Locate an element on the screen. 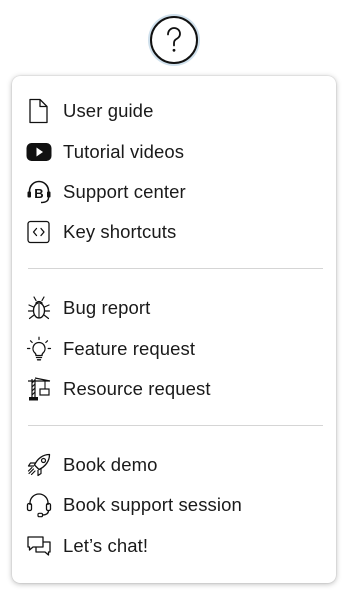  code-brackets-icon is located at coordinates (39, 232).